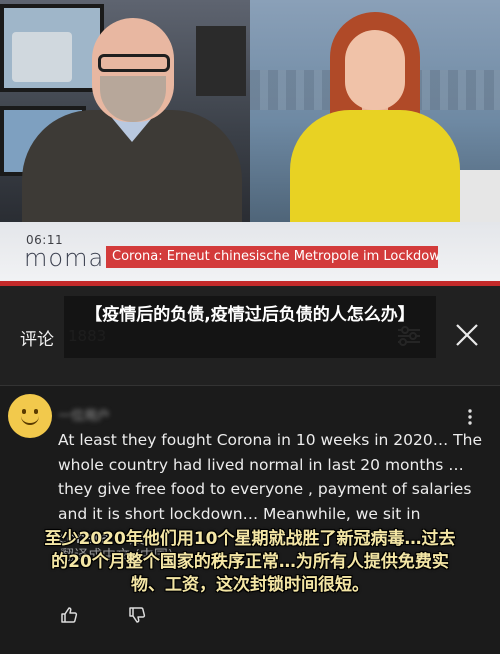  I want to click on channel-logo: moma, so click(64, 258).